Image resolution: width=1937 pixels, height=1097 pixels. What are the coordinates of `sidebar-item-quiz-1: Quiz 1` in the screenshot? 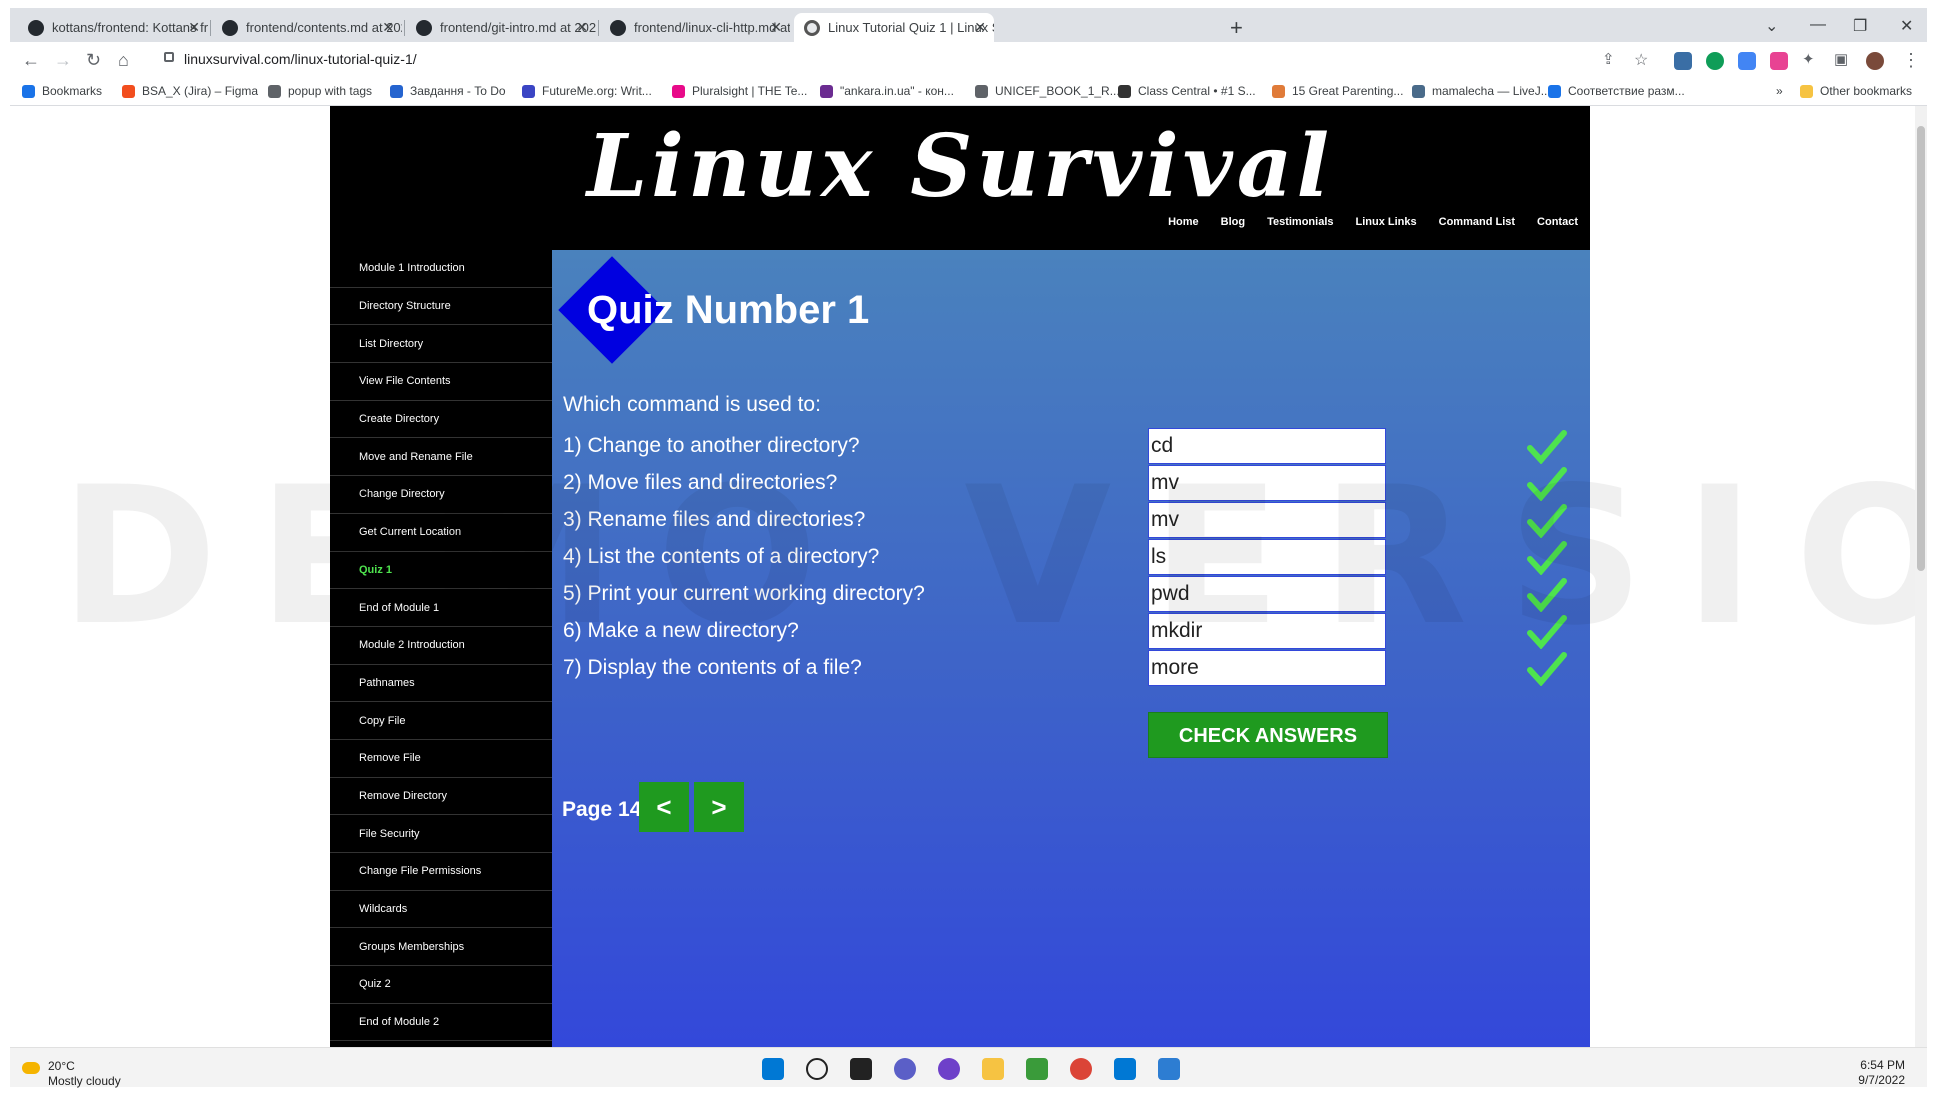 It's located at (441, 571).